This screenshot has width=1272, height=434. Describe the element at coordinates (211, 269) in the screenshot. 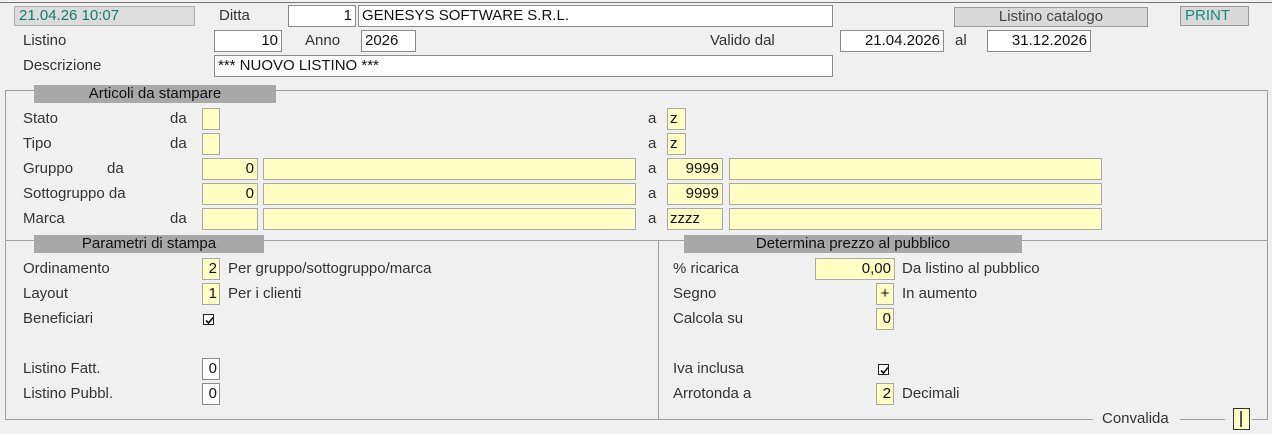

I see `ordinamento-field: 2` at that location.